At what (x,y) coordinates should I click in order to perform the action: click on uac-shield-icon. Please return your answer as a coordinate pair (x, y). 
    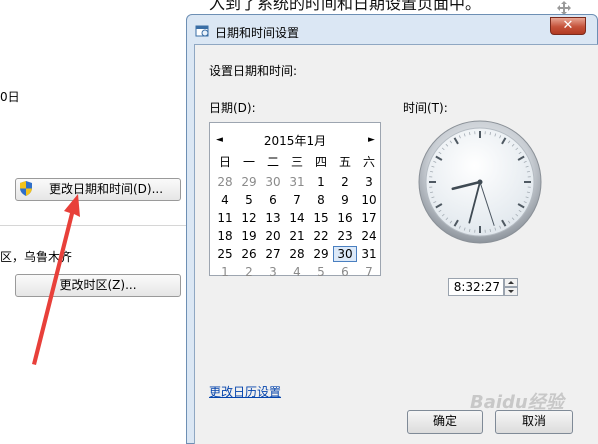
    Looking at the image, I should click on (26, 188).